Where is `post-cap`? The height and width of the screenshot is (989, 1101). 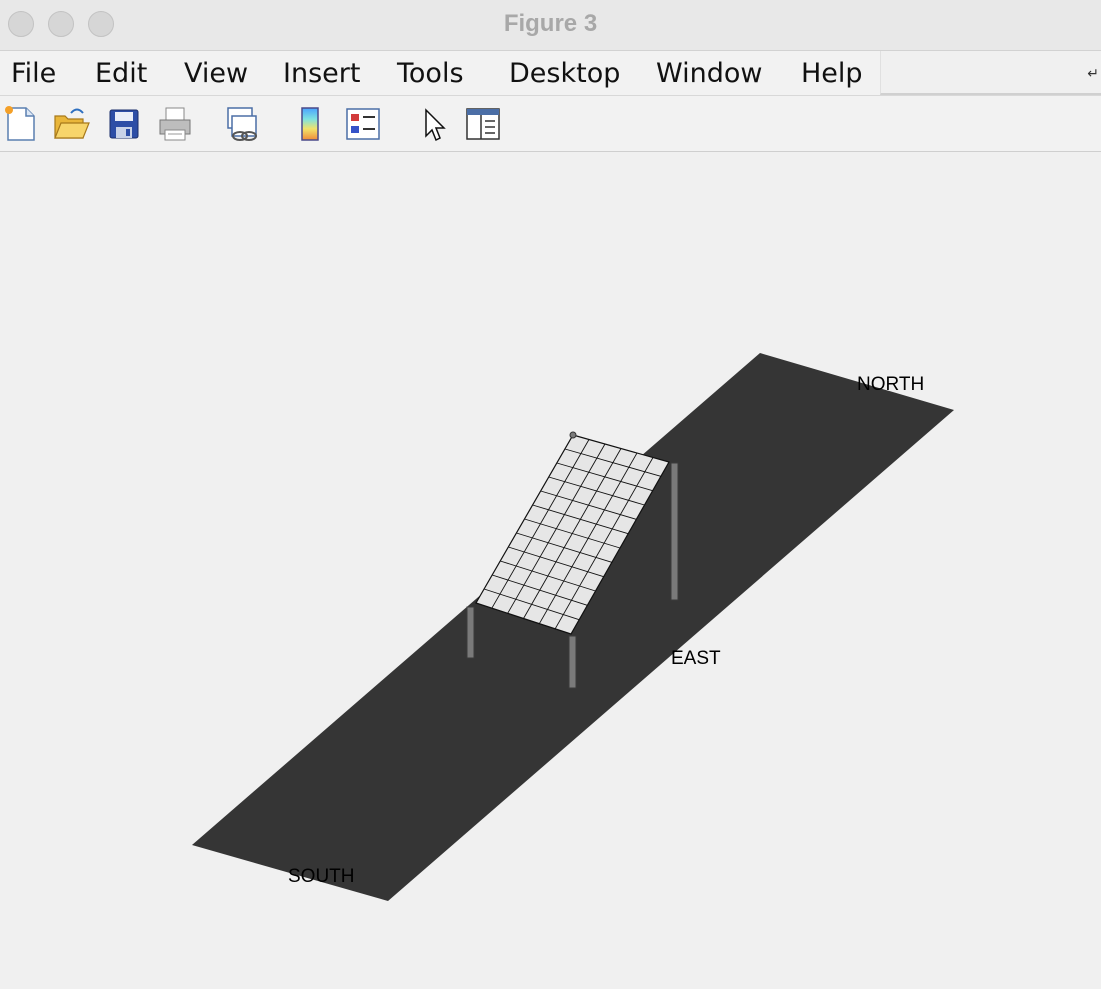 post-cap is located at coordinates (573, 435).